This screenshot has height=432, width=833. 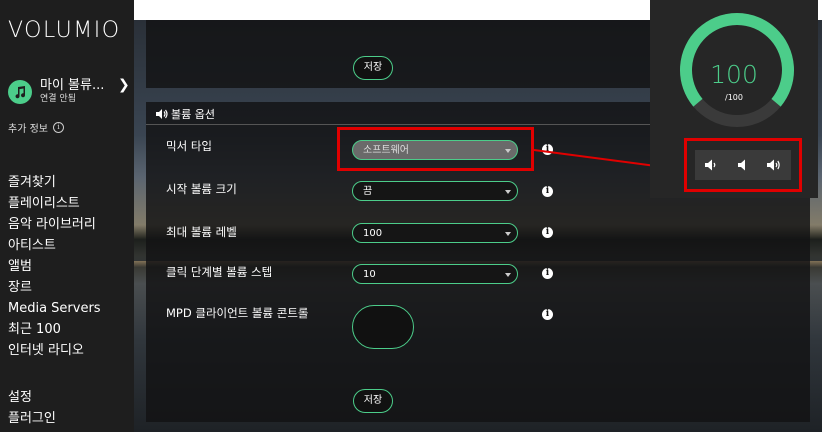 I want to click on nav-item-playlists: 플레이리스트, so click(x=54, y=203).